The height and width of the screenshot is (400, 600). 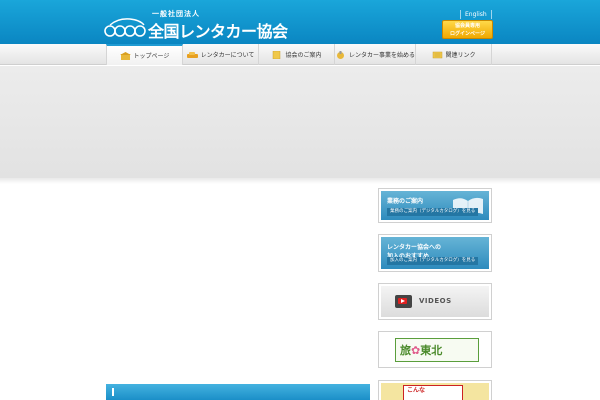 I want to click on business-guide-banner: 業務のご案内 業務のご案内（デジタルカタログ）を見る, so click(x=435, y=205).